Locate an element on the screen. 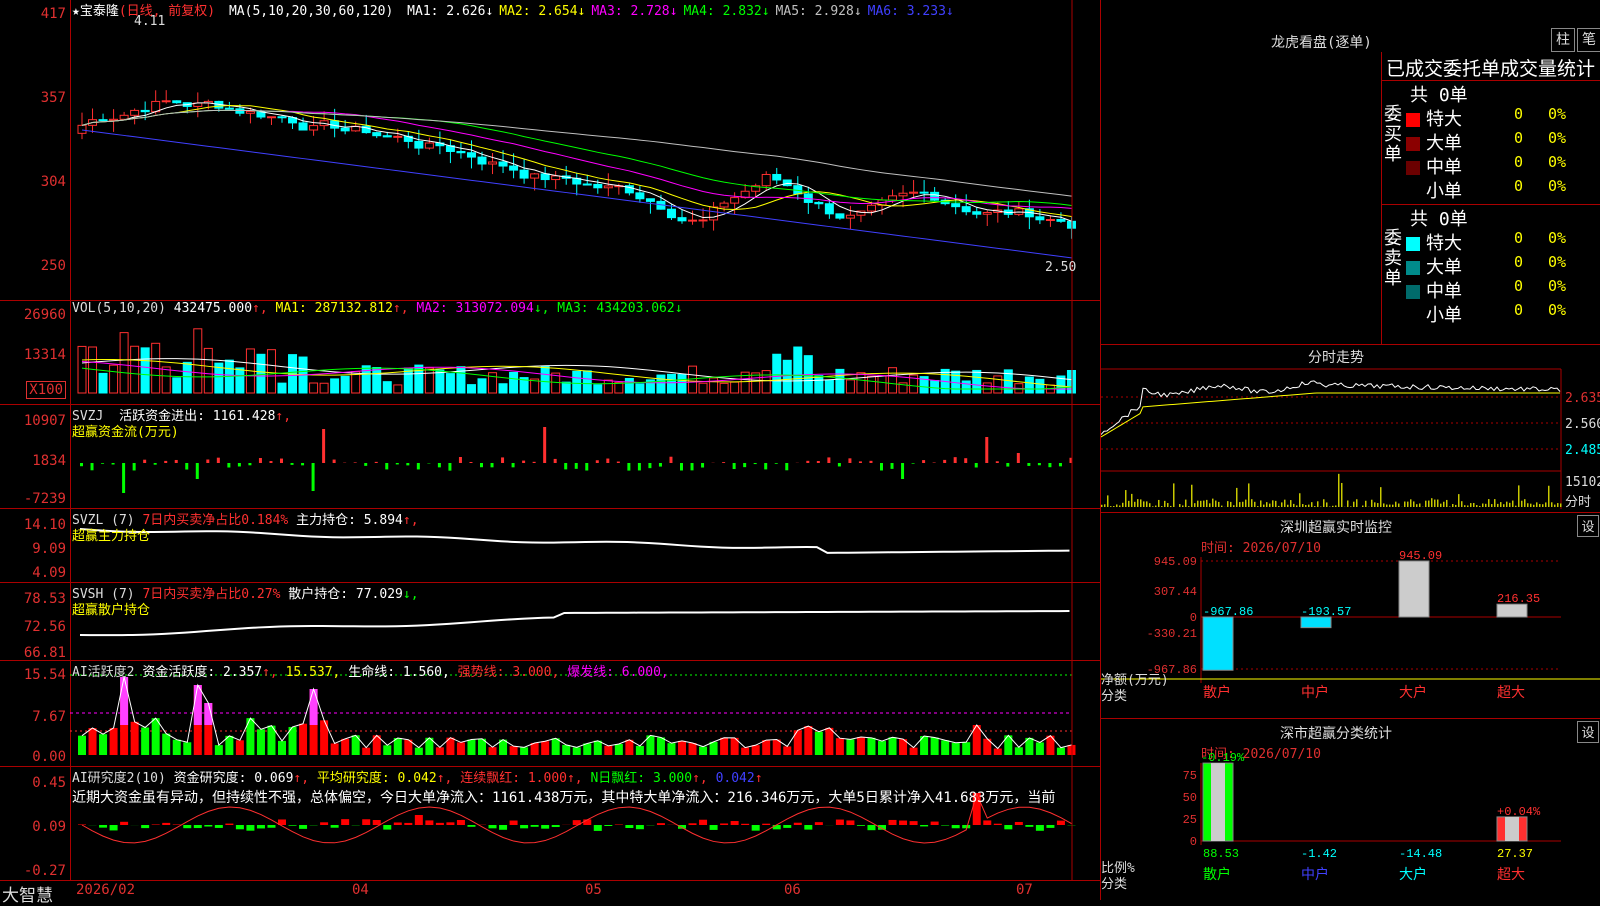  svzl-y-axis: 14.10 9.09 4.09 is located at coordinates (35, 545).